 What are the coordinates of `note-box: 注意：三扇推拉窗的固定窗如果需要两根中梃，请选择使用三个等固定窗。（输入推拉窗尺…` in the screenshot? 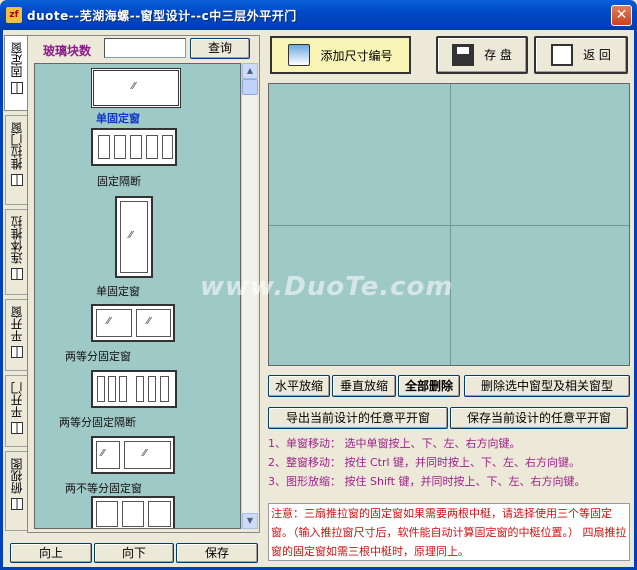 It's located at (449, 532).